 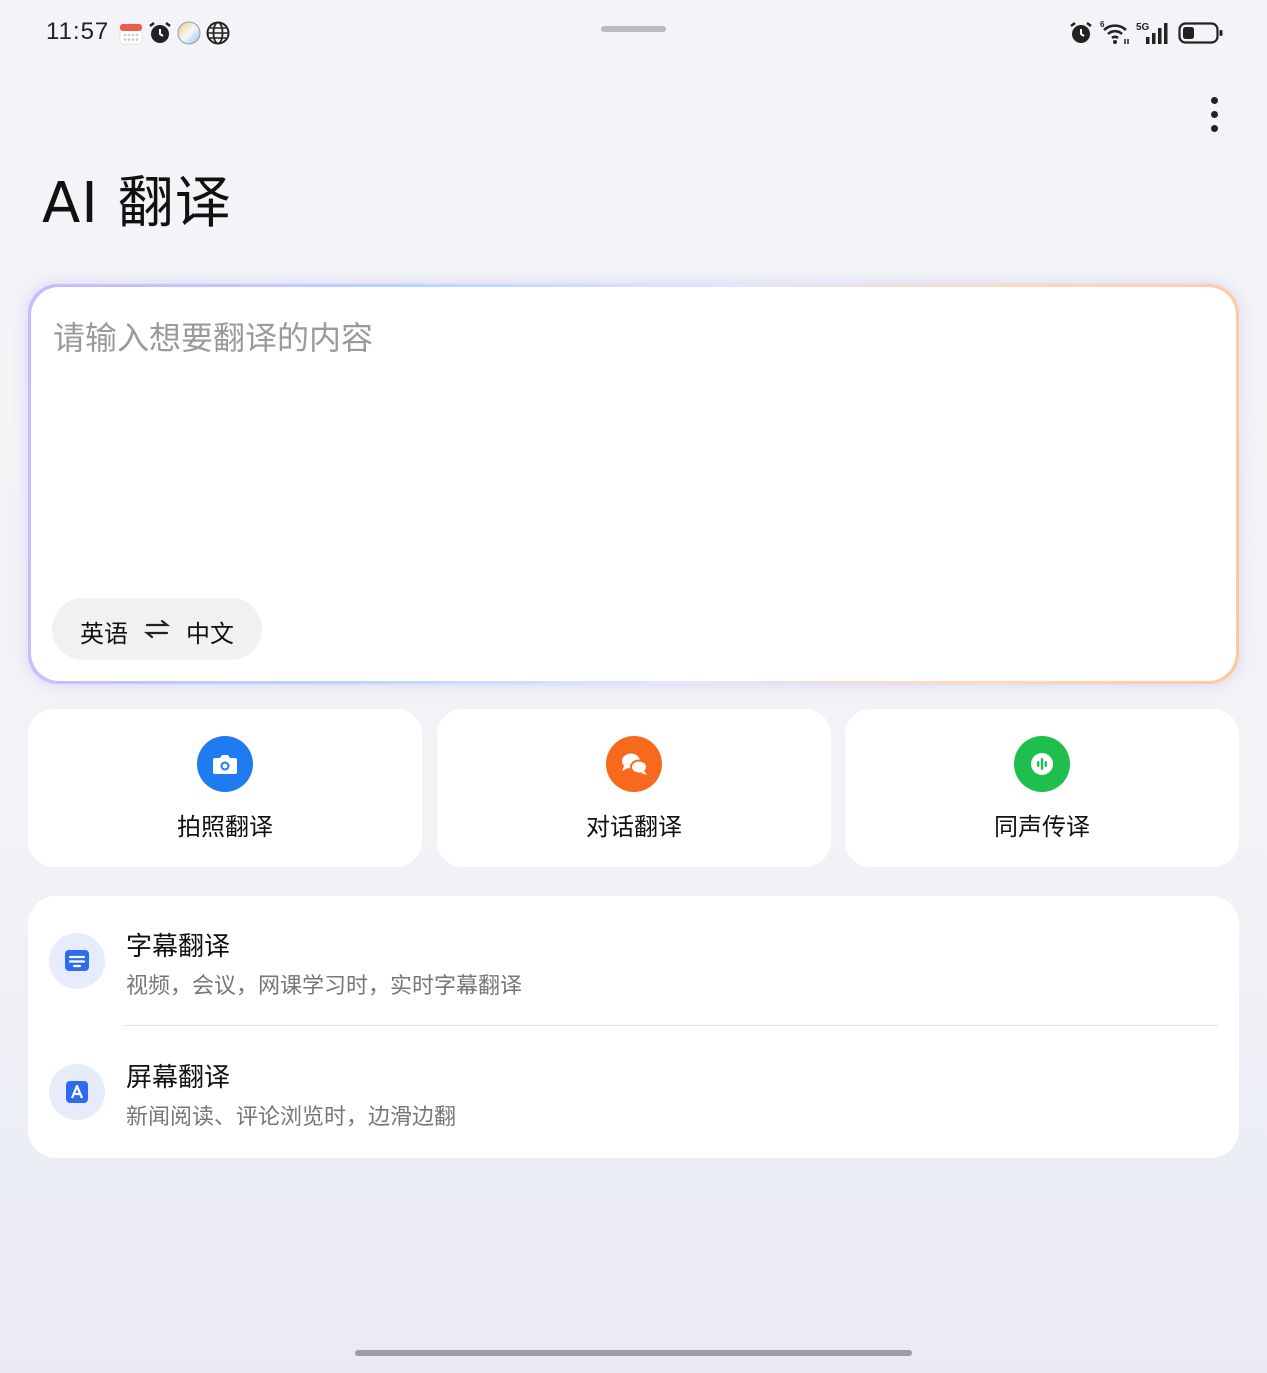 I want to click on list-item-description: 新闻阅读、评论浏览时，边滑边翻, so click(x=291, y=1117).